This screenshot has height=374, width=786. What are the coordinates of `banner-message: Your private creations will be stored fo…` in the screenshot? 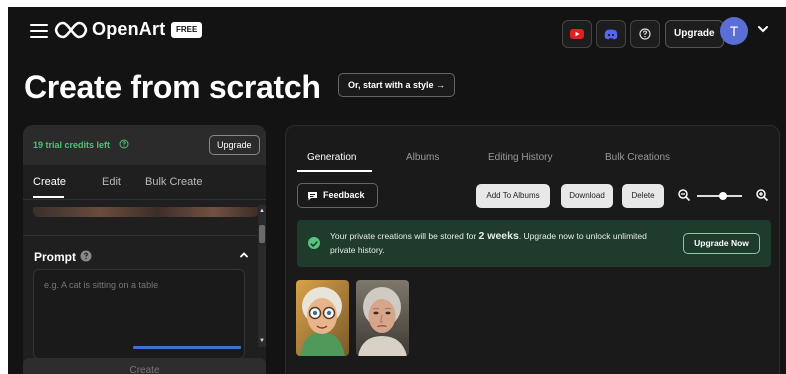 It's located at (488, 242).